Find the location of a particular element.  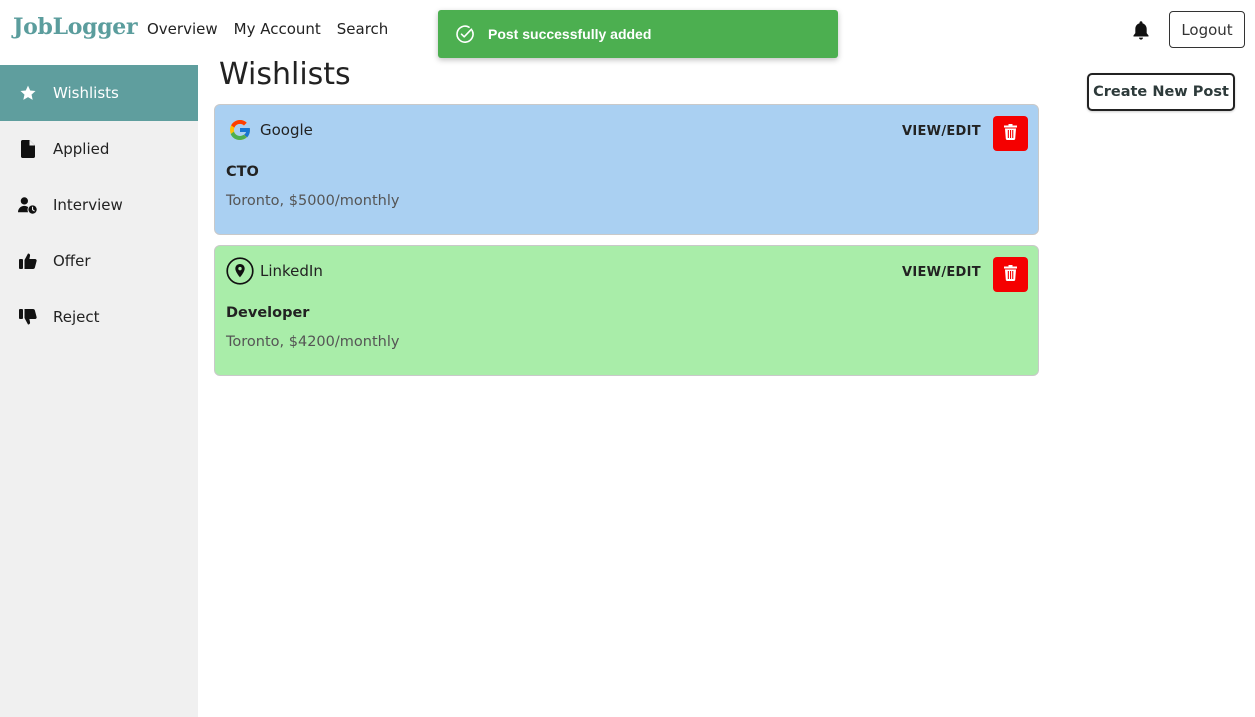

sidebar-item-reject: Reject is located at coordinates (99, 317).